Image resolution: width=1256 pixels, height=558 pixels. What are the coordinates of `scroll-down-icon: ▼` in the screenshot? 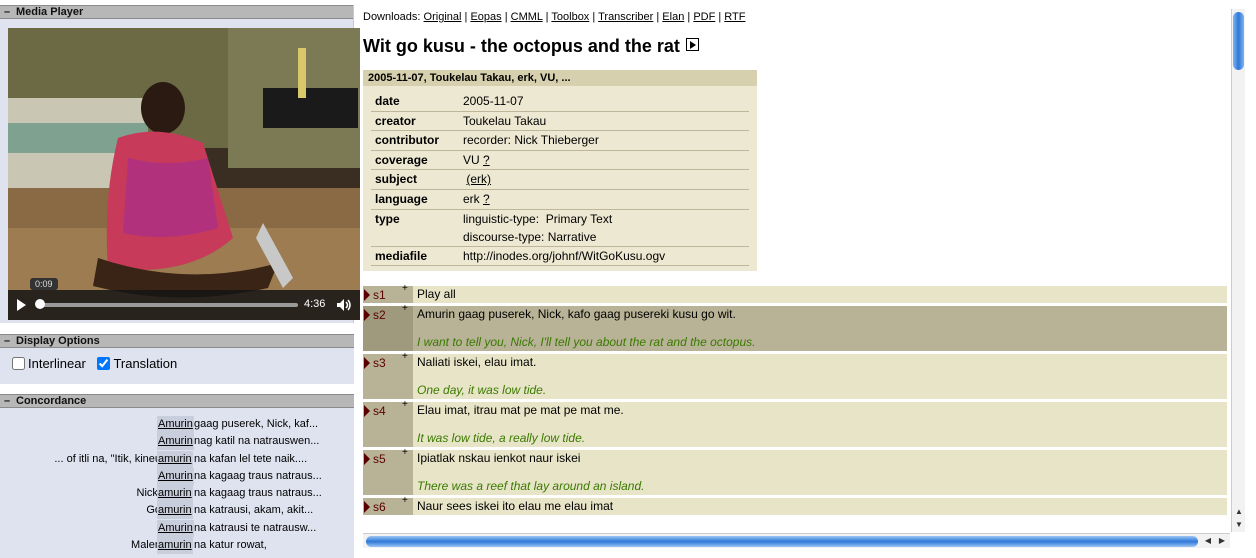 It's located at (1239, 525).